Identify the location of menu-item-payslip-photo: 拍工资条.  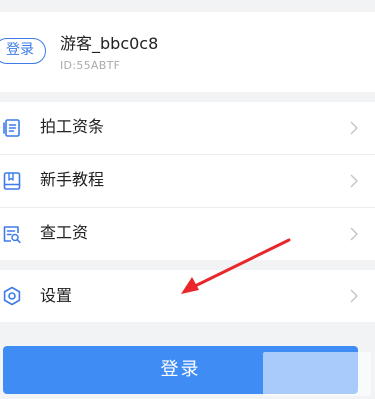
(187, 128).